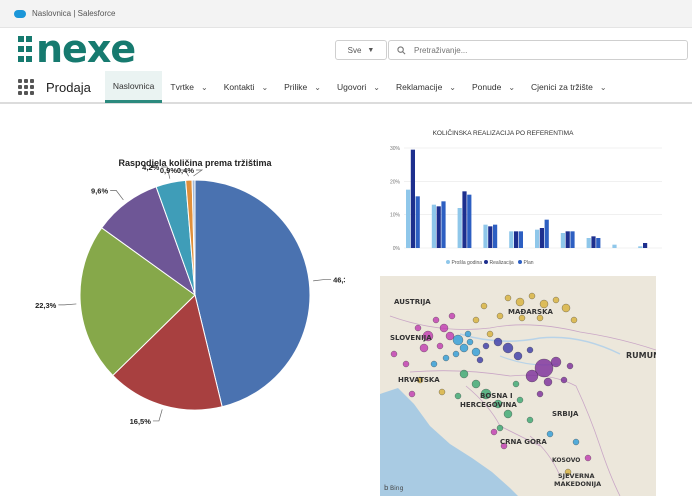  Describe the element at coordinates (411, 338) in the screenshot. I see `map-label-slovenija: SLOVENIJA` at that location.